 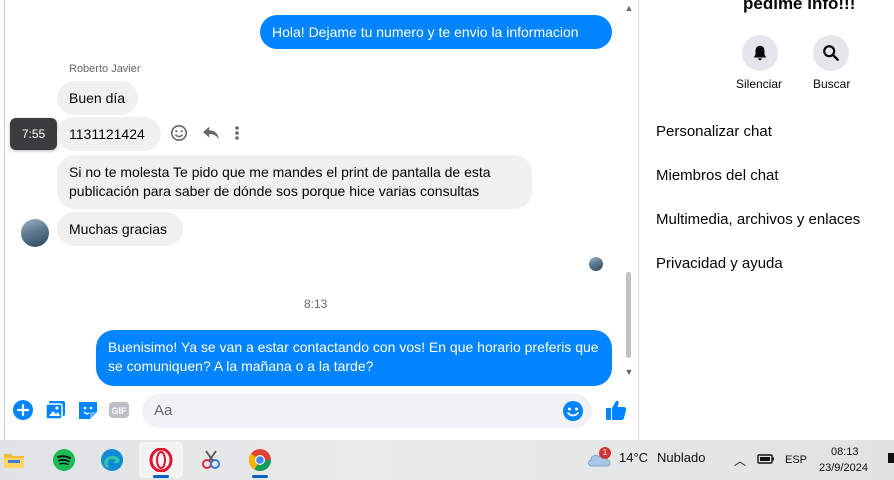 What do you see at coordinates (179, 135) in the screenshot?
I see `react-emoji-icon` at bounding box center [179, 135].